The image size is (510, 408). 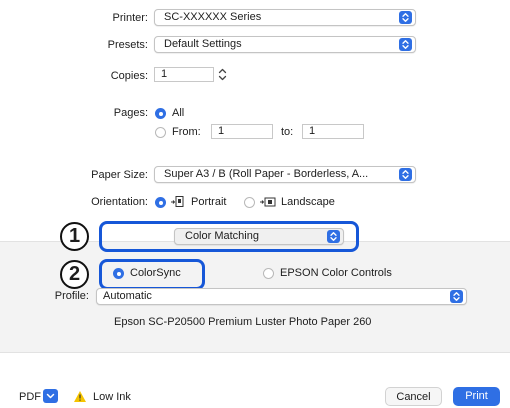 What do you see at coordinates (184, 74) in the screenshot?
I see `copies-field: 1` at bounding box center [184, 74].